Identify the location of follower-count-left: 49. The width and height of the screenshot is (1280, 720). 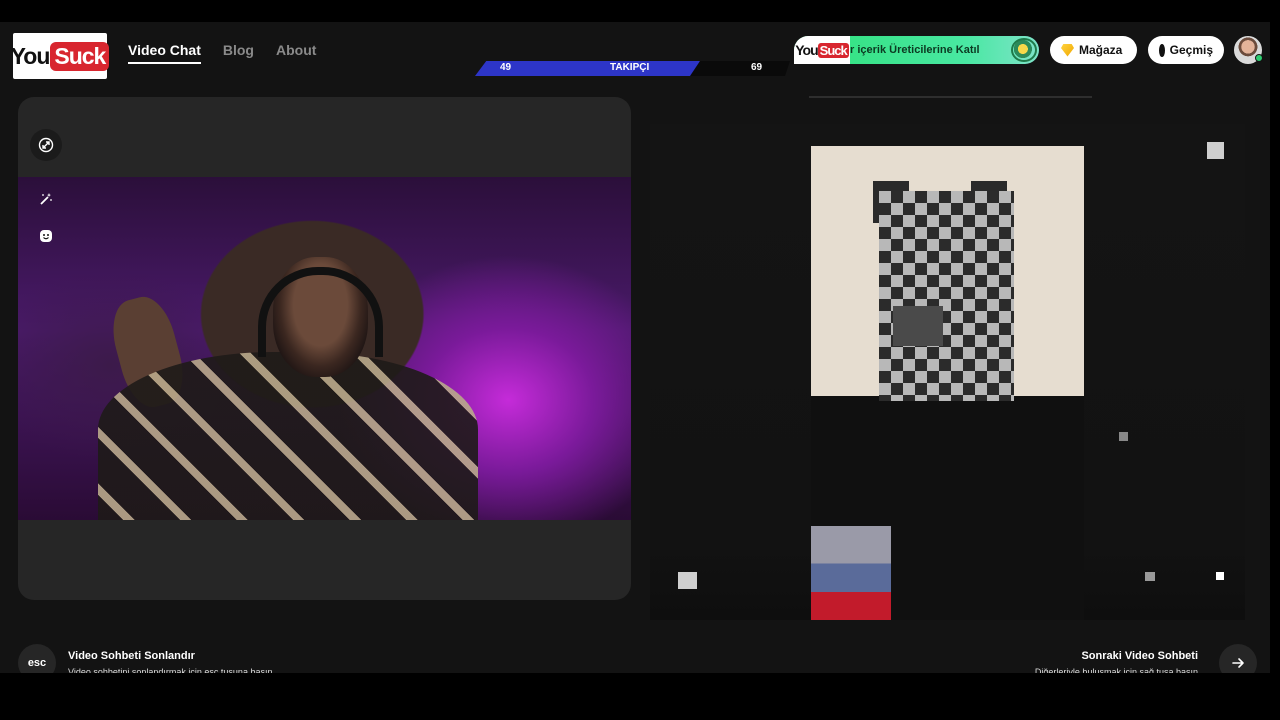
(506, 67).